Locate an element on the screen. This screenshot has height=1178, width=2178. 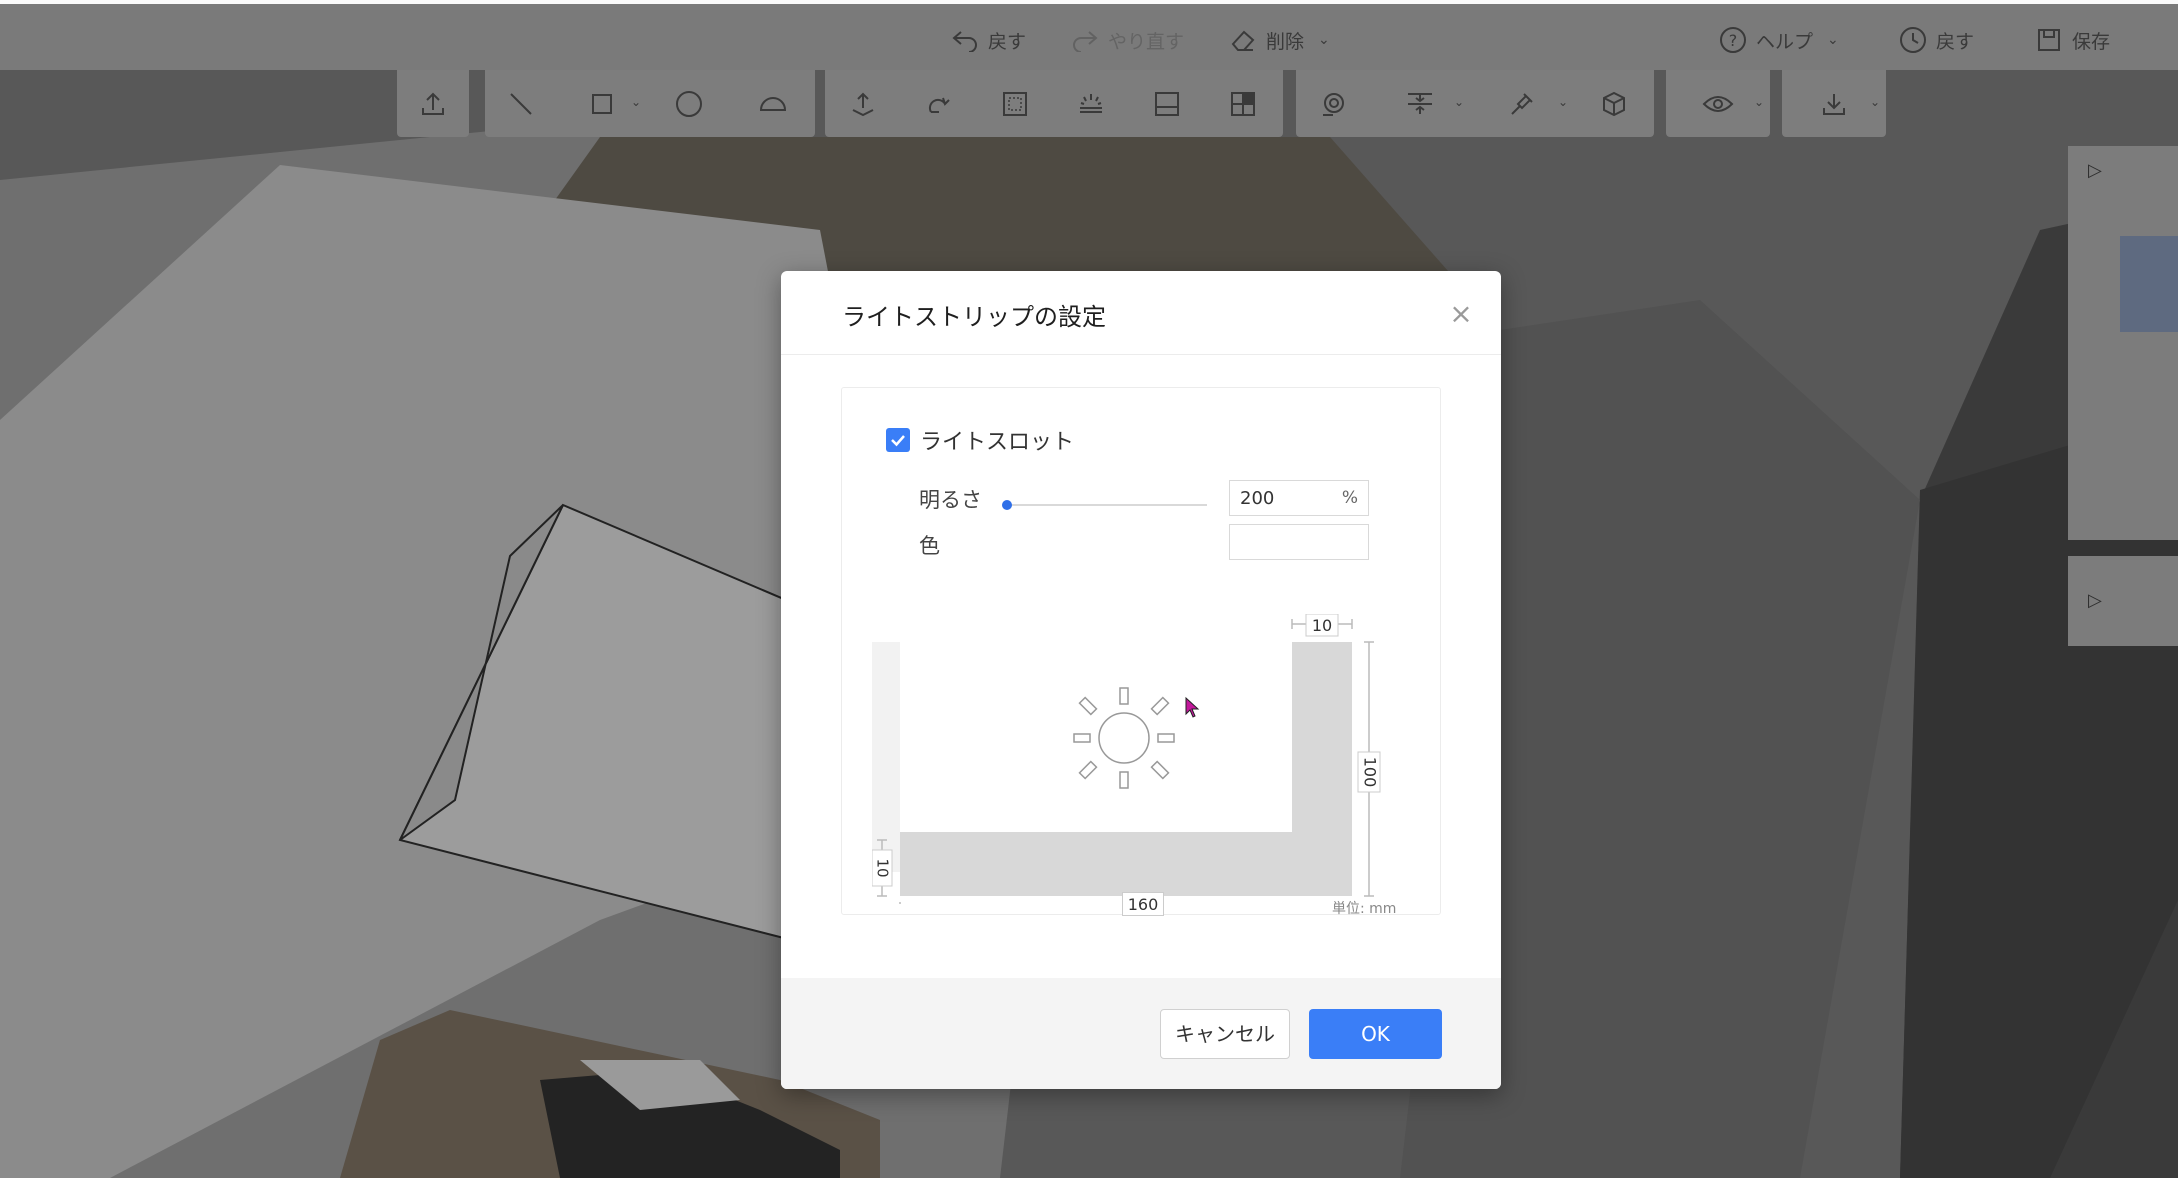
push-pull-tool is located at coordinates (863, 103).